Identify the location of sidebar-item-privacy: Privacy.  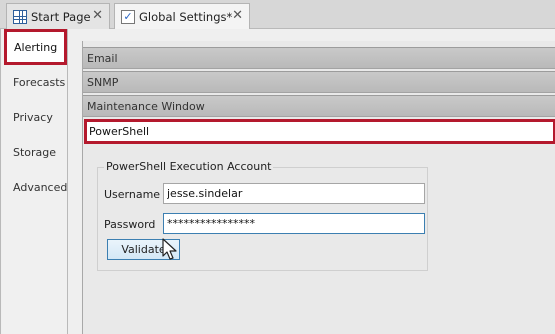
(35, 117).